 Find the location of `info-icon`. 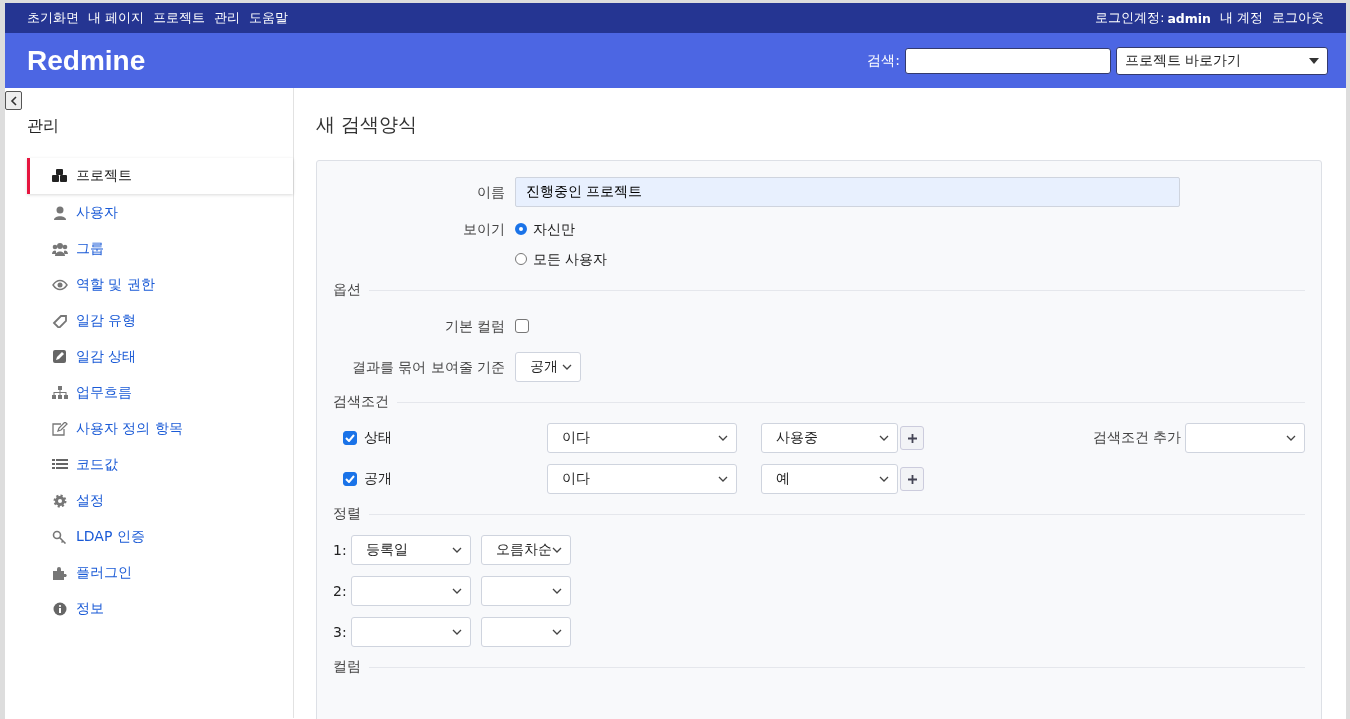

info-icon is located at coordinates (60, 609).